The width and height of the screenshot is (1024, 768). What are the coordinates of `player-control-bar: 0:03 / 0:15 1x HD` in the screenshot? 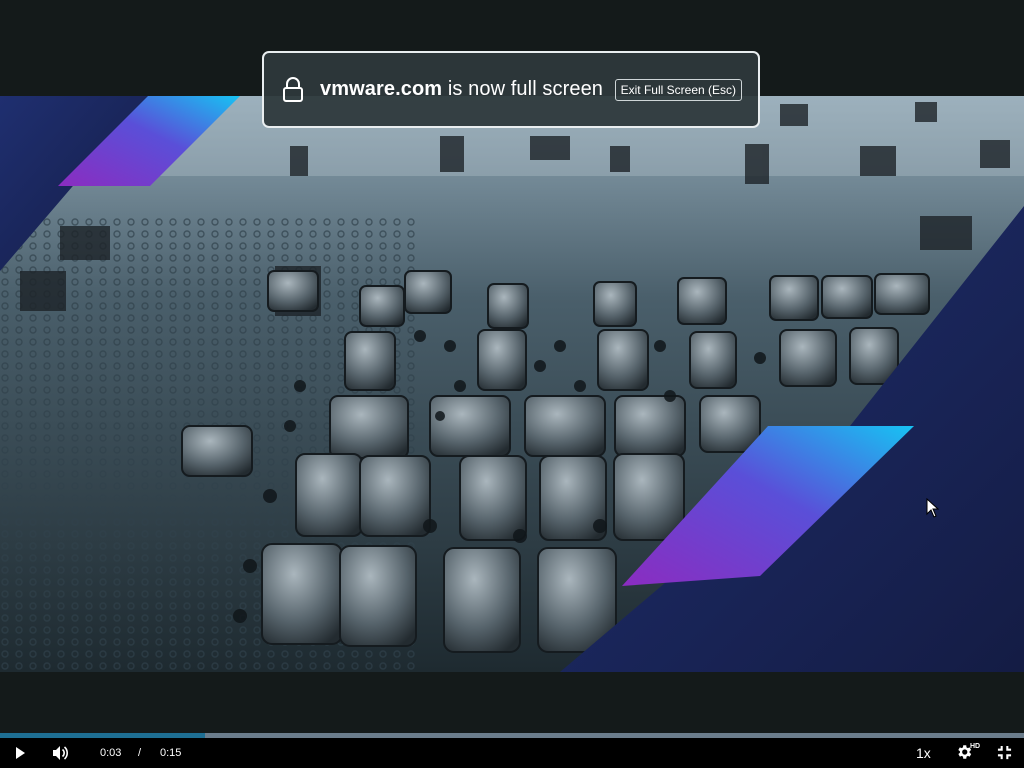 It's located at (512, 753).